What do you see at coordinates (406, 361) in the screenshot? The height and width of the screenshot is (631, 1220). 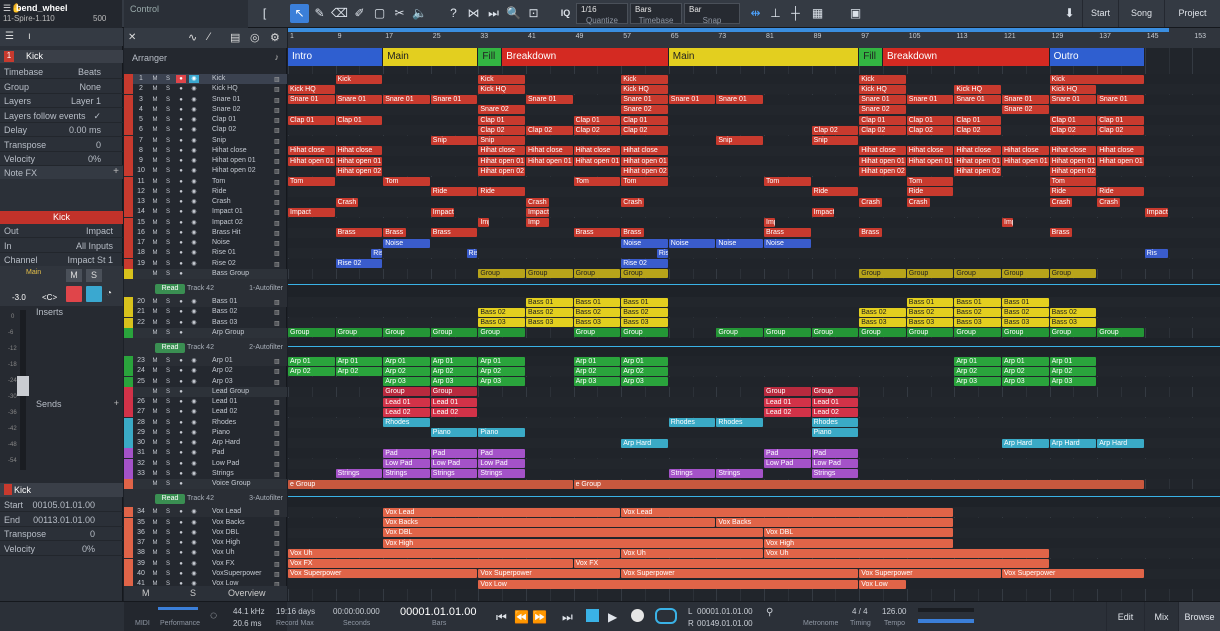 I see `clip: Arp 01` at bounding box center [406, 361].